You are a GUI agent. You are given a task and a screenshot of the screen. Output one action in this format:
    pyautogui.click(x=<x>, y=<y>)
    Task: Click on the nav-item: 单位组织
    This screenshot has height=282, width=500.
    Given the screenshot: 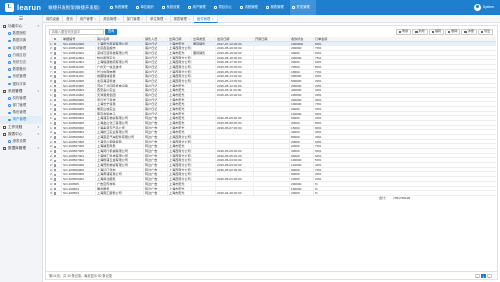 What is the action you would take?
    pyautogui.click(x=147, y=7)
    